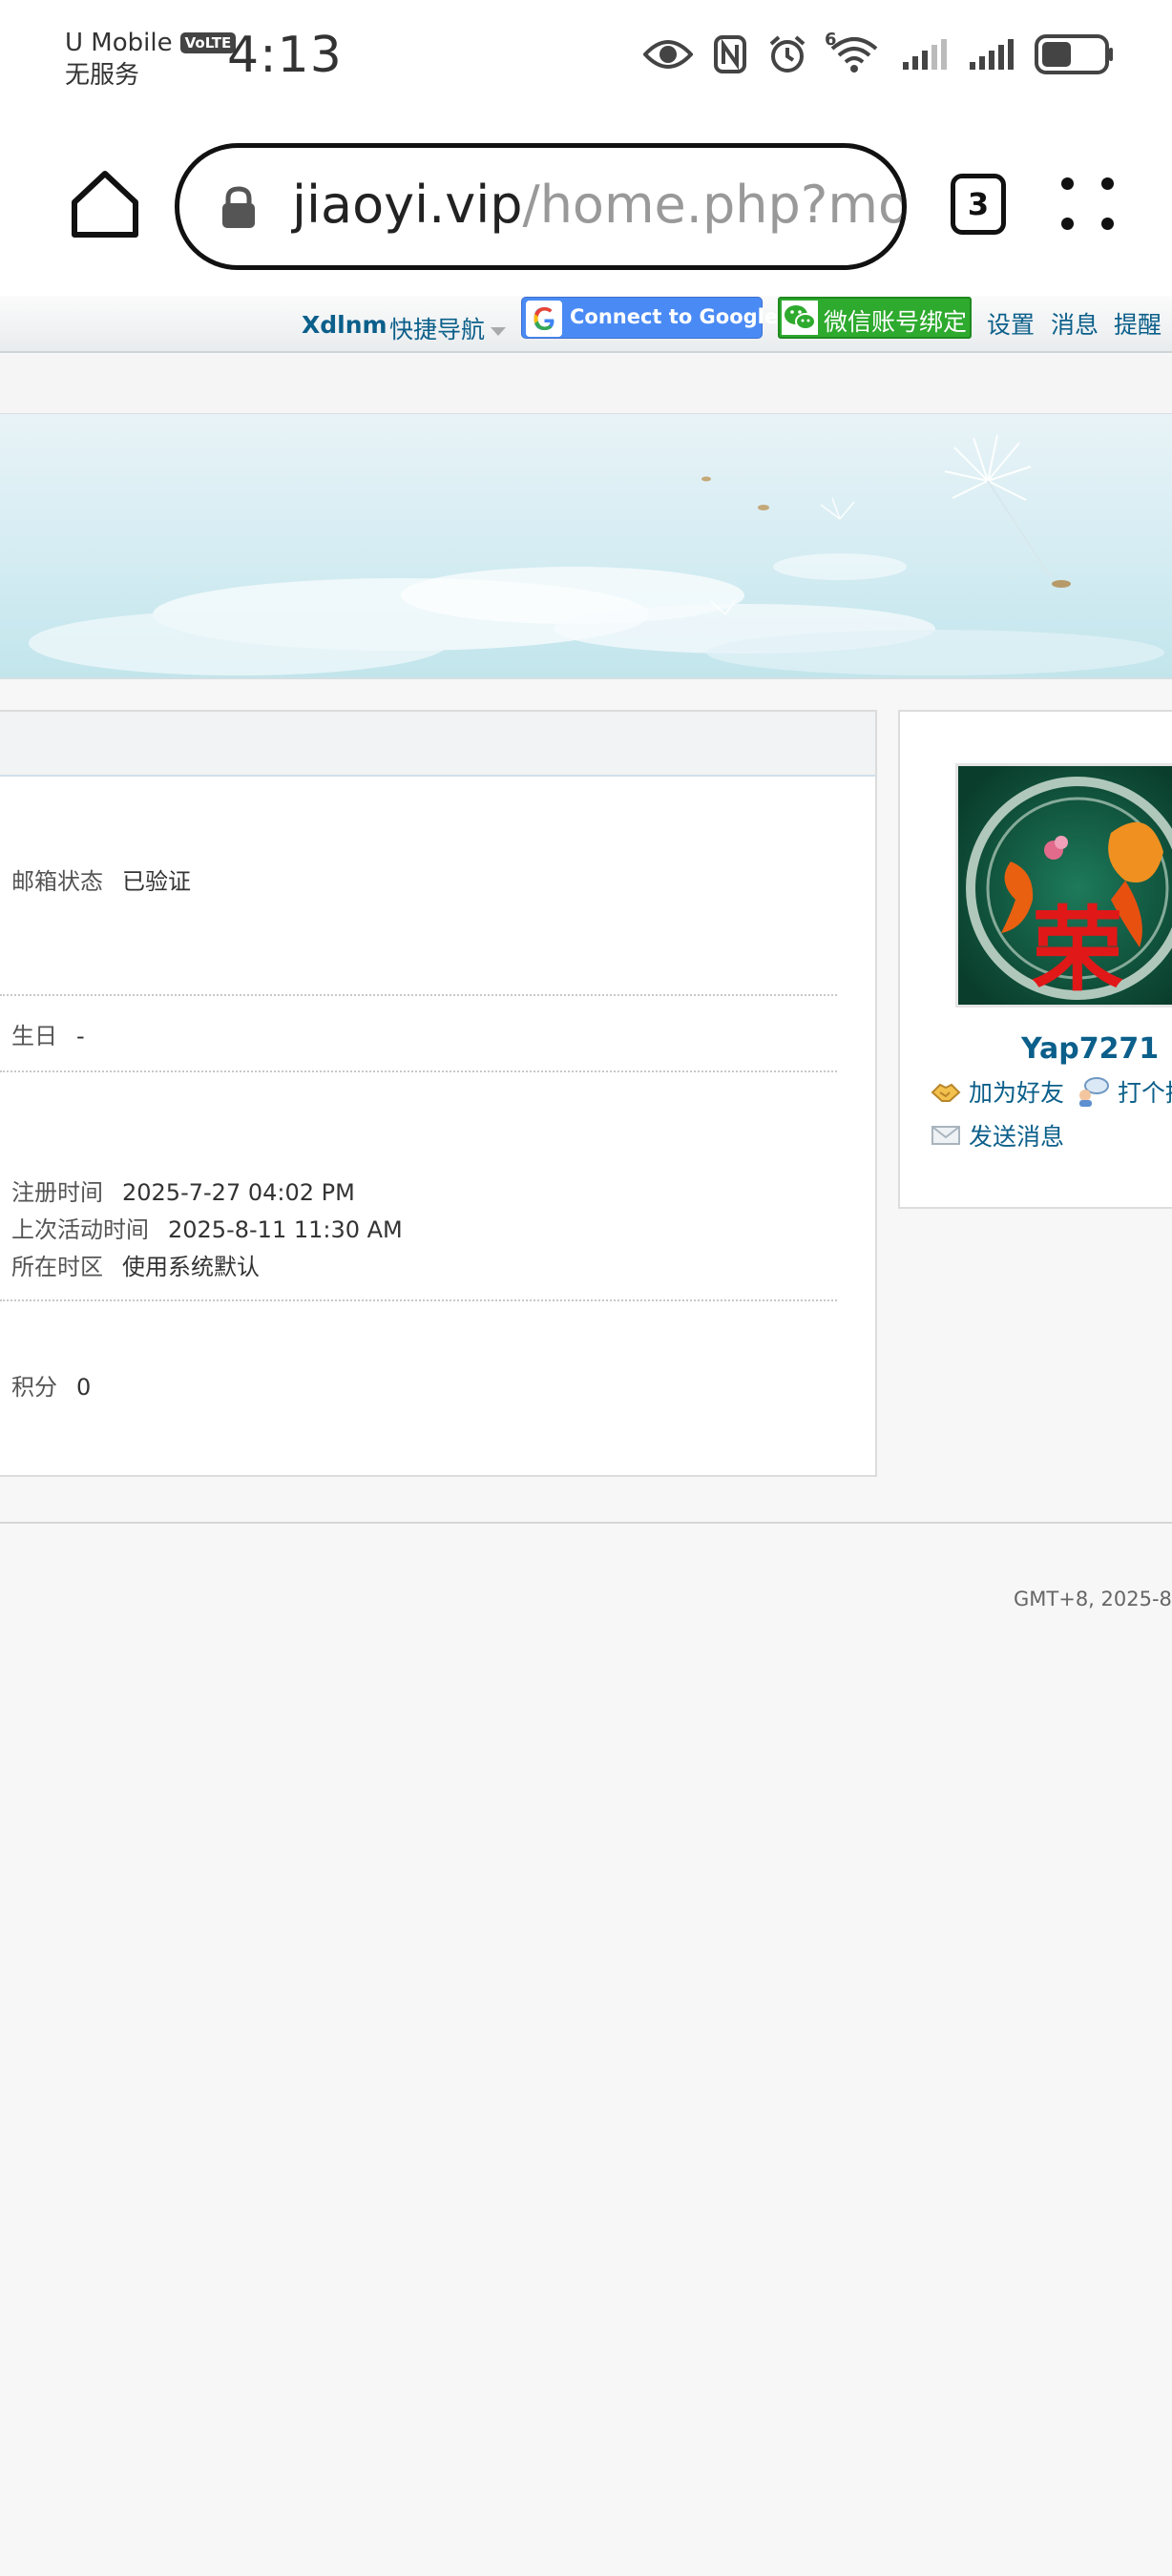  What do you see at coordinates (1074, 54) in the screenshot?
I see `battery-icon` at bounding box center [1074, 54].